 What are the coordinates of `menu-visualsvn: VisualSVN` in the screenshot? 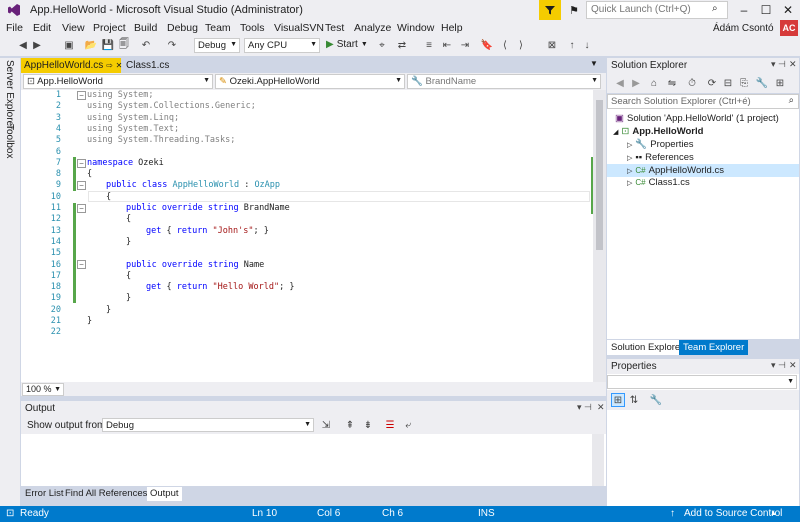 It's located at (299, 28).